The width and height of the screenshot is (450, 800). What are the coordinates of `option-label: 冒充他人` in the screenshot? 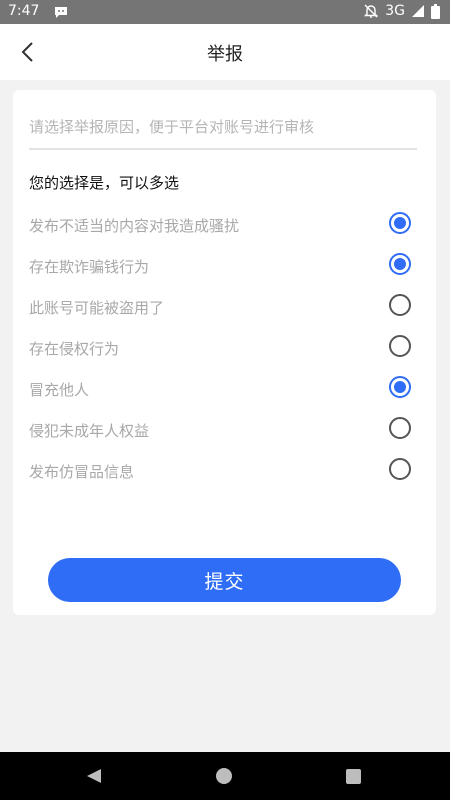 It's located at (59, 390).